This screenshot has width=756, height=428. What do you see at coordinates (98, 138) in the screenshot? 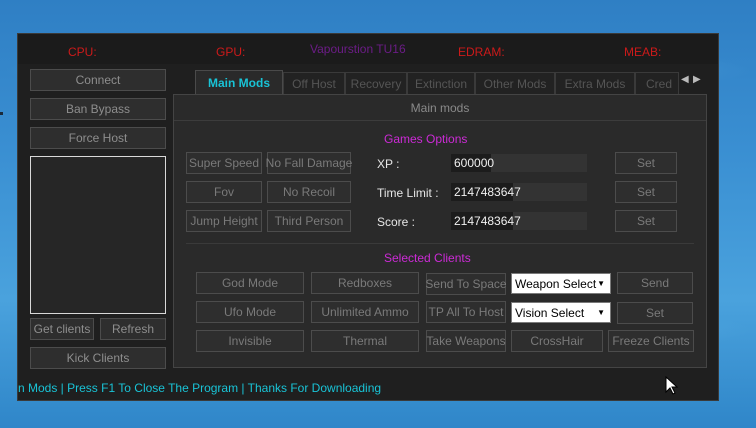
I see `force-host-button: Force Host` at bounding box center [98, 138].